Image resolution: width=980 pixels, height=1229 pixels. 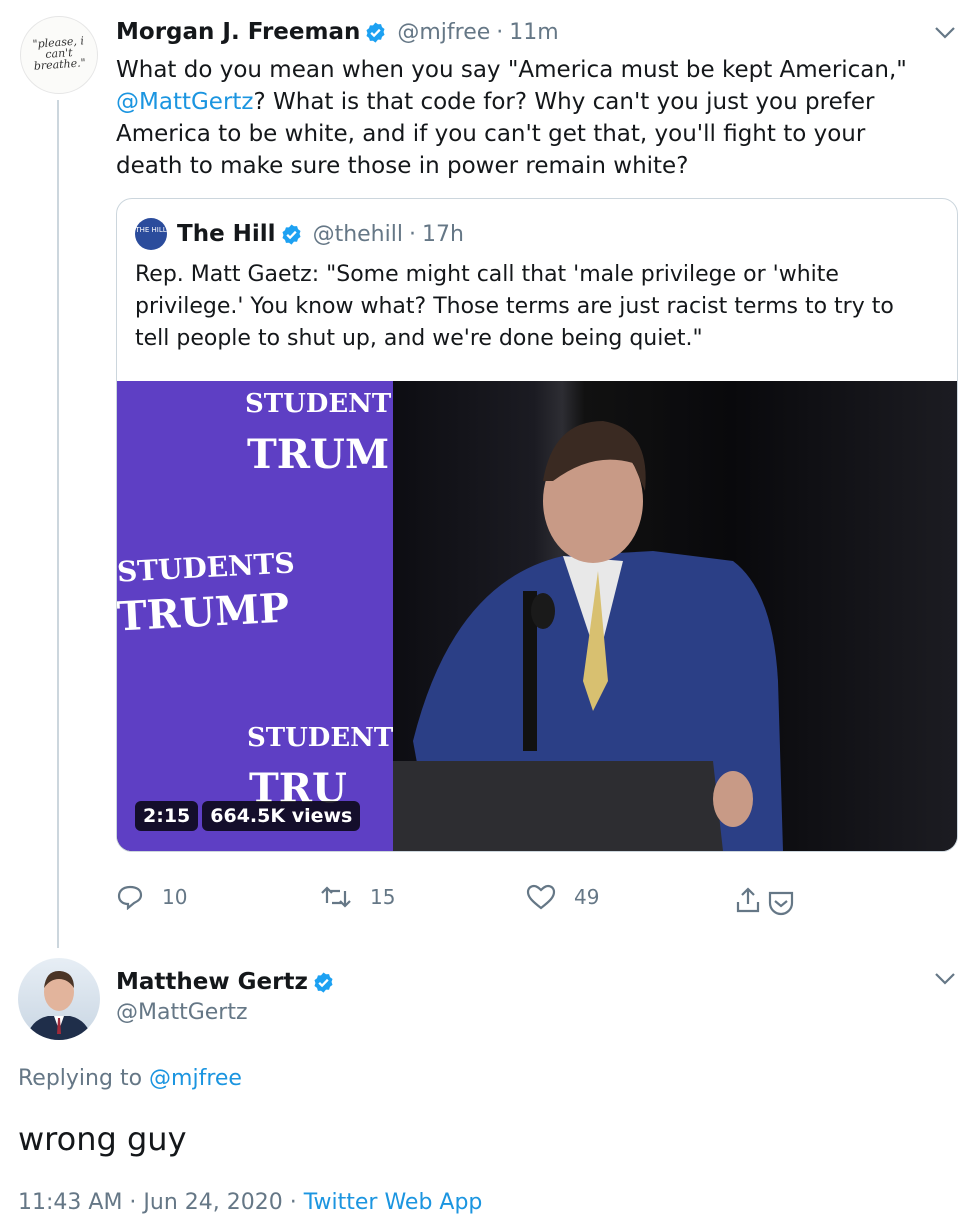 I want to click on avatar-text: "please, i can't breathe.", so click(x=59, y=53).